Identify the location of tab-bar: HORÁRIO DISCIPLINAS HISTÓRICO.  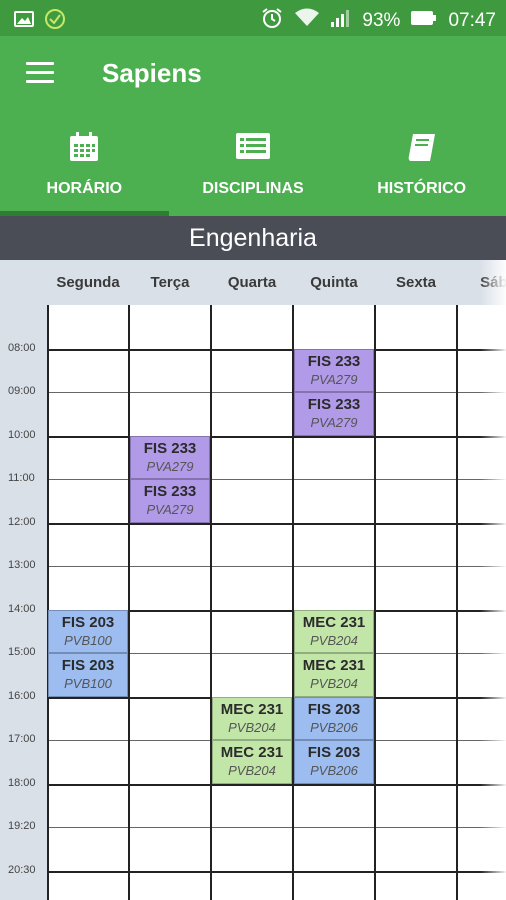
(253, 167).